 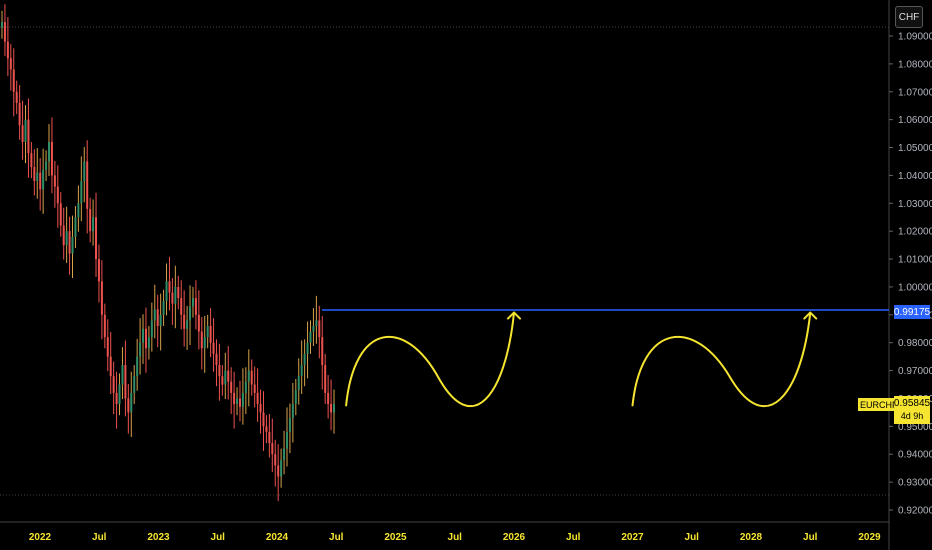 I want to click on currency-button: CHF, so click(x=909, y=17).